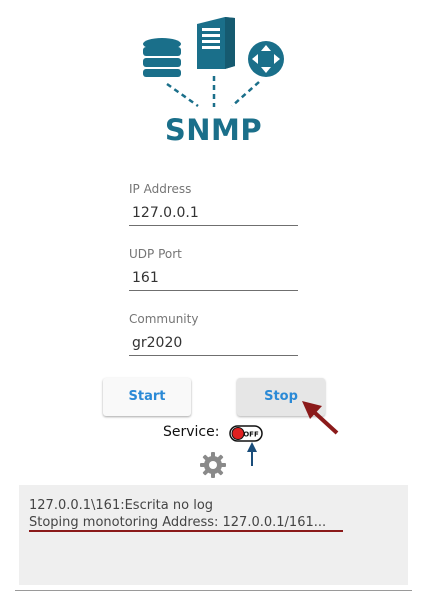 The image size is (427, 605). I want to click on router-icon, so click(266, 59).